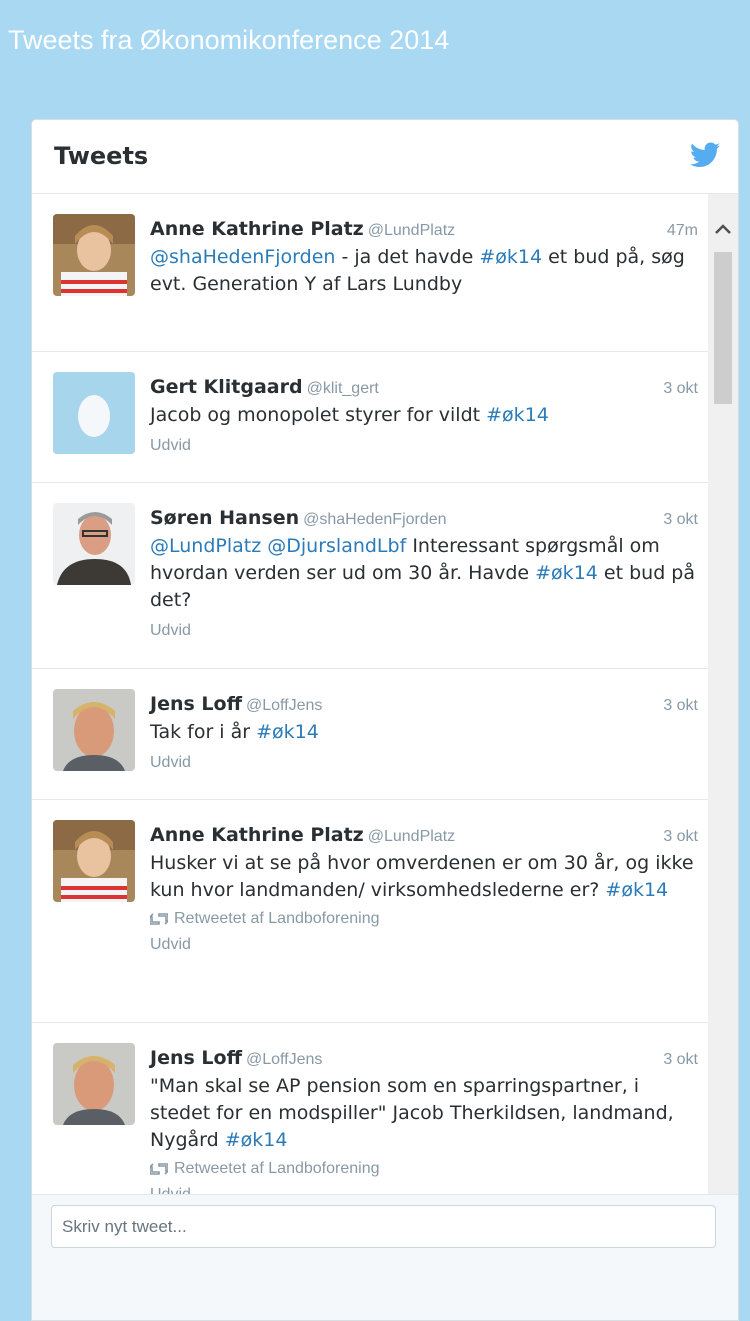 The width and height of the screenshot is (750, 1321). What do you see at coordinates (383, 1226) in the screenshot?
I see `compose-tweet-input` at bounding box center [383, 1226].